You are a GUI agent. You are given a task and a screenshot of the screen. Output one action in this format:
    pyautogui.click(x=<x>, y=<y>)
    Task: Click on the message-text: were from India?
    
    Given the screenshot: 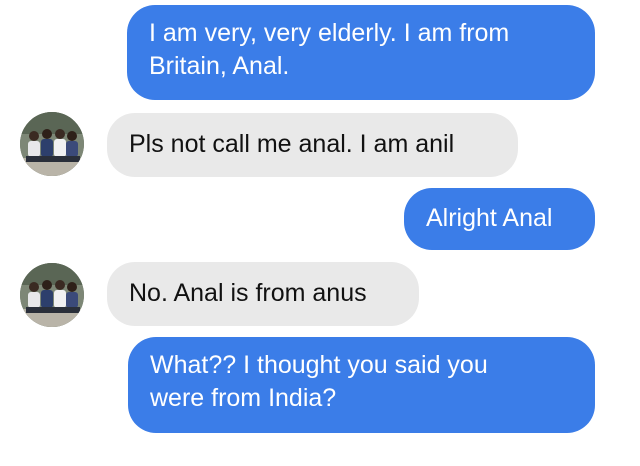 What is the action you would take?
    pyautogui.click(x=243, y=398)
    